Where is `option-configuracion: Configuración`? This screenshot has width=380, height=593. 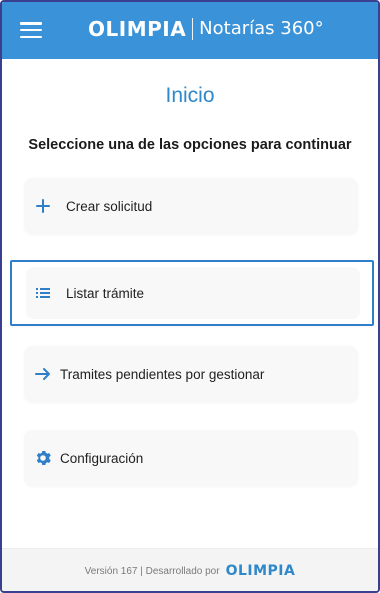
option-configuracion: Configuración is located at coordinates (191, 458).